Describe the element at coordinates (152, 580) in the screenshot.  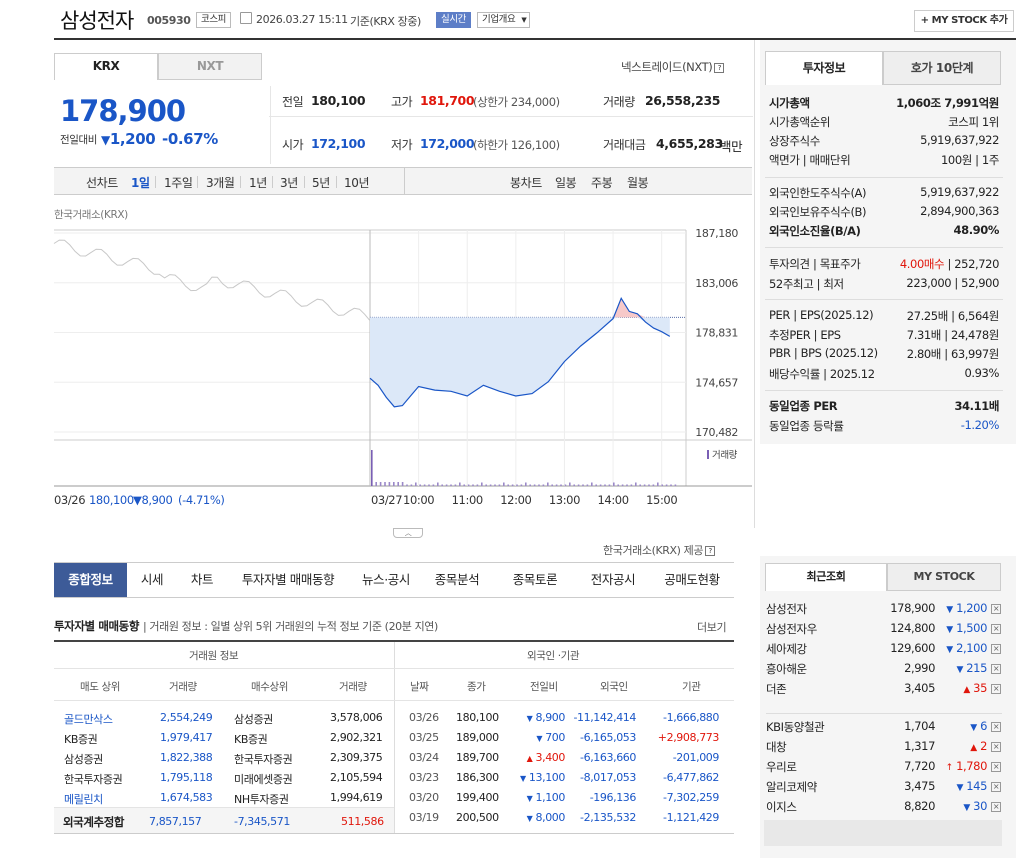
I see `tab-price: 시세` at that location.